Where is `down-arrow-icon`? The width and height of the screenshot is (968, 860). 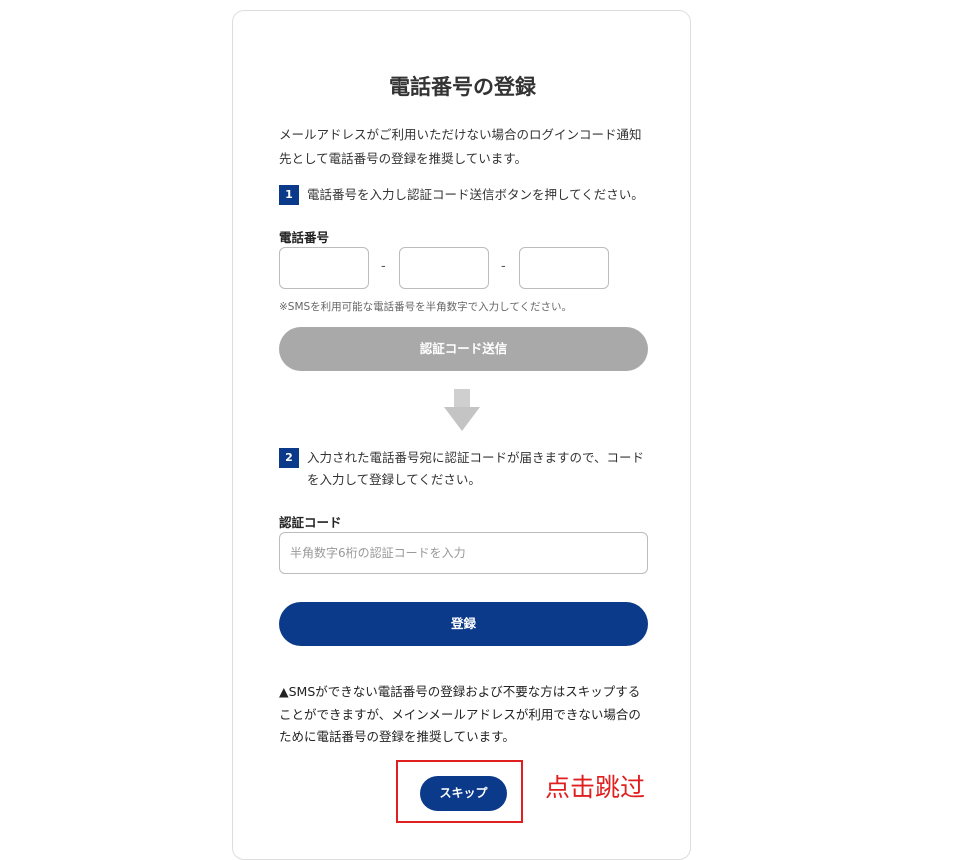
down-arrow-icon is located at coordinates (462, 410).